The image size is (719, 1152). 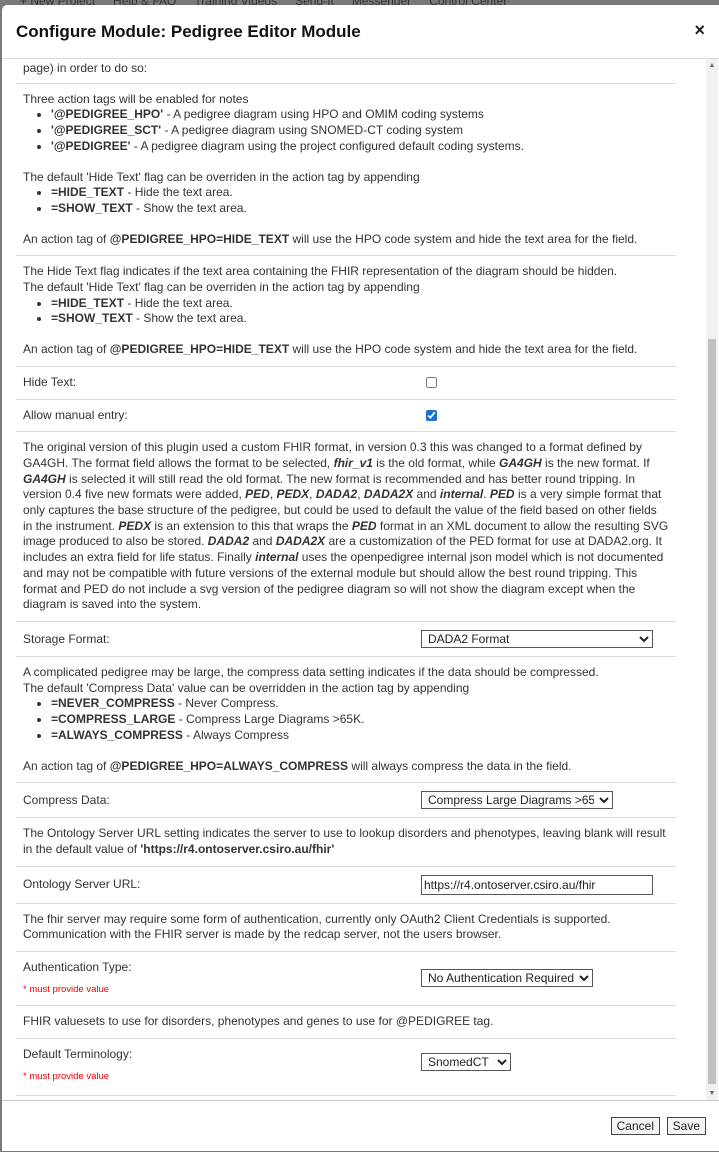 What do you see at coordinates (77, 967) in the screenshot?
I see `field-label: Authentication Type:` at bounding box center [77, 967].